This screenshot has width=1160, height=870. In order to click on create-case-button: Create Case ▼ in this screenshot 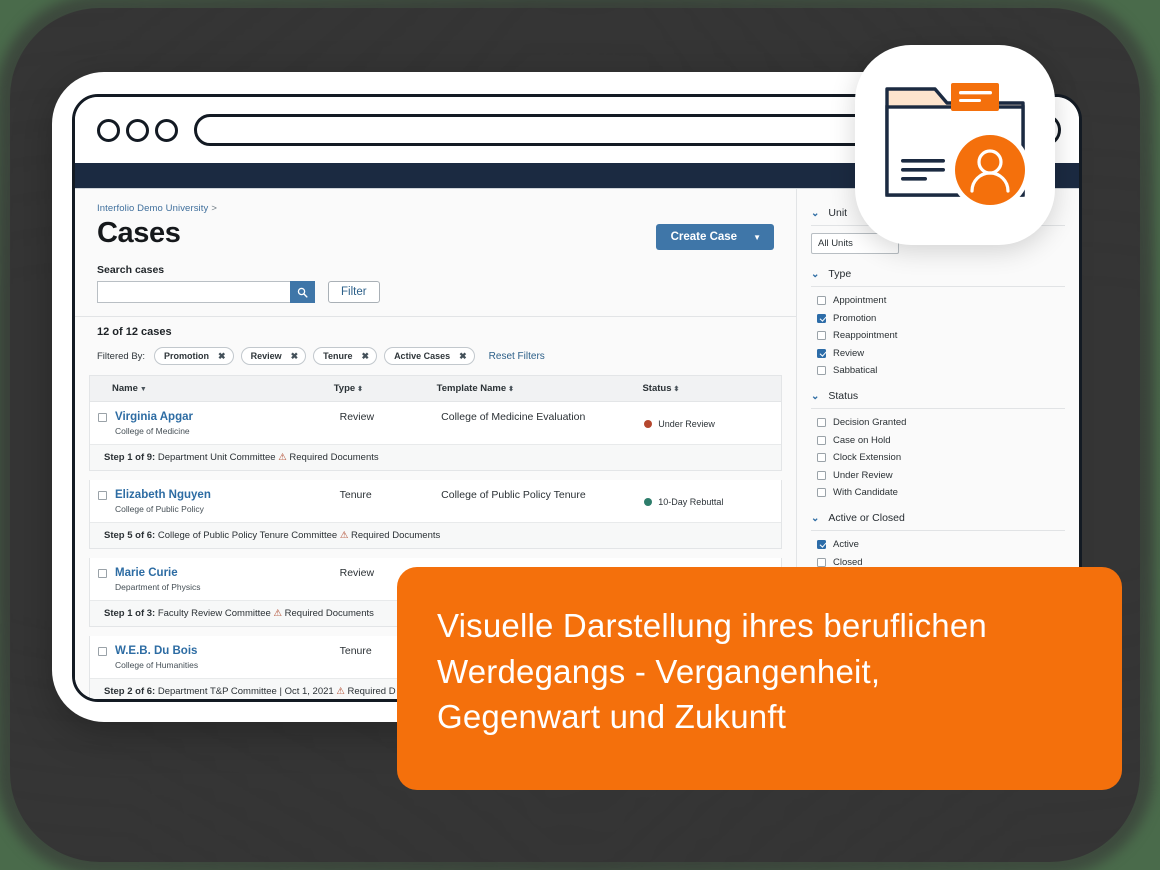, I will do `click(714, 237)`.